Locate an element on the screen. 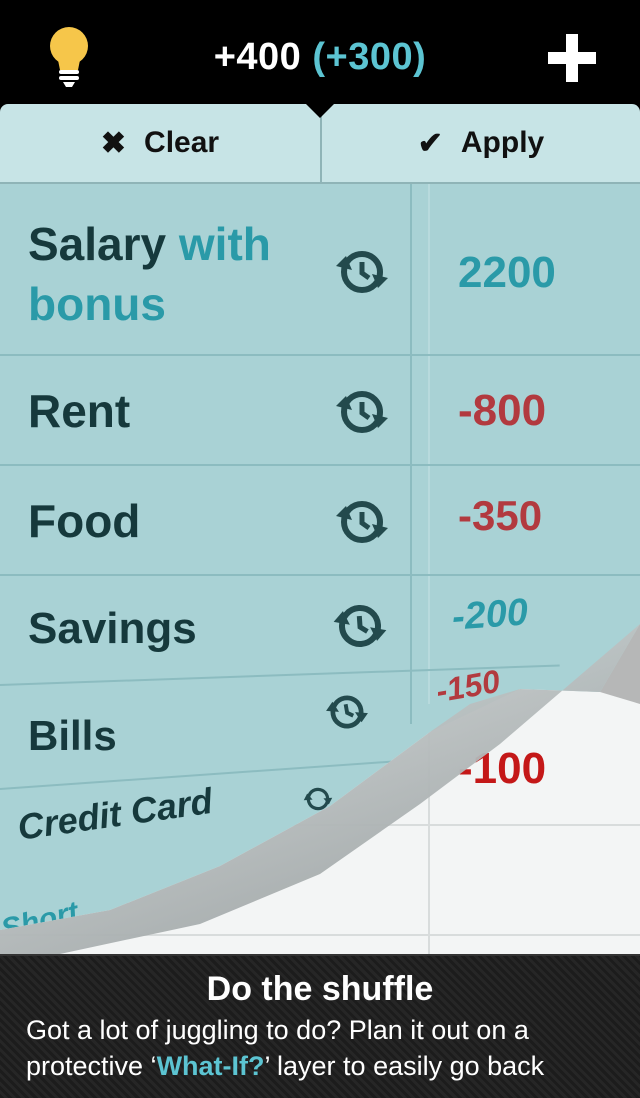  clear-label: Clear is located at coordinates (182, 142).